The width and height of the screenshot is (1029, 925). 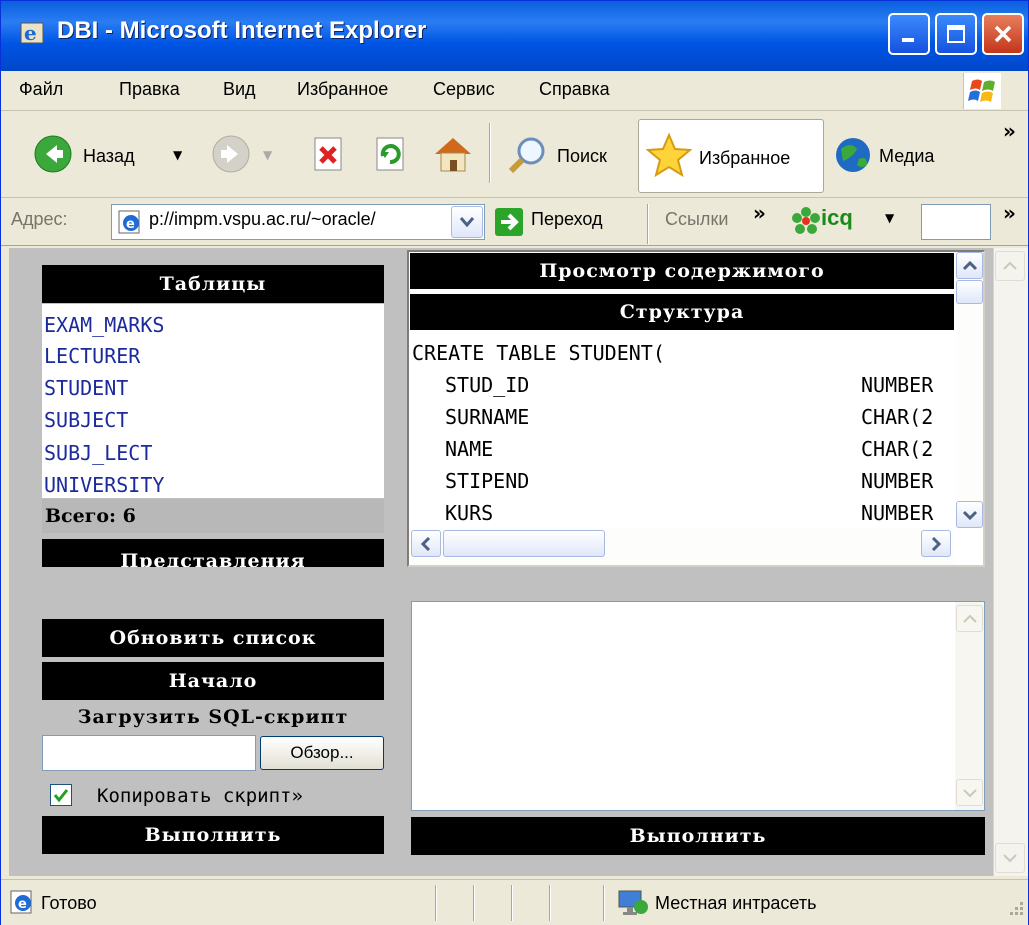 What do you see at coordinates (490, 153) in the screenshot?
I see `toolbar-separator` at bounding box center [490, 153].